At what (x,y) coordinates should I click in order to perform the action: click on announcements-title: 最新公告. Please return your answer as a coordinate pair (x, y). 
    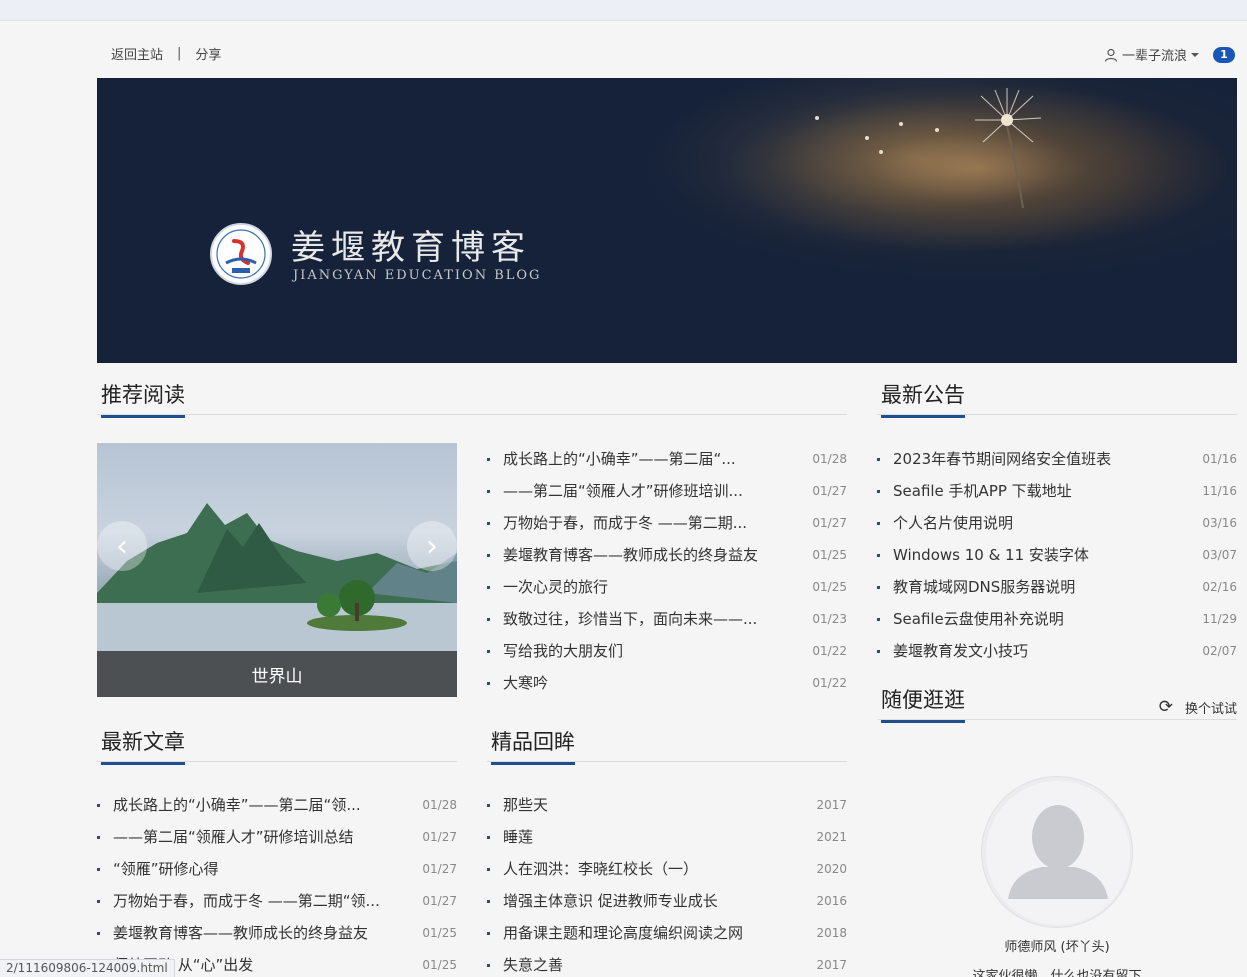
    Looking at the image, I should click on (923, 398).